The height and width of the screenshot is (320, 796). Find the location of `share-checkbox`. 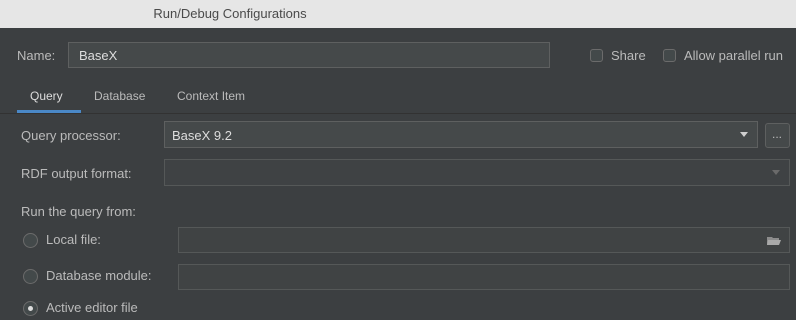

share-checkbox is located at coordinates (596, 55).